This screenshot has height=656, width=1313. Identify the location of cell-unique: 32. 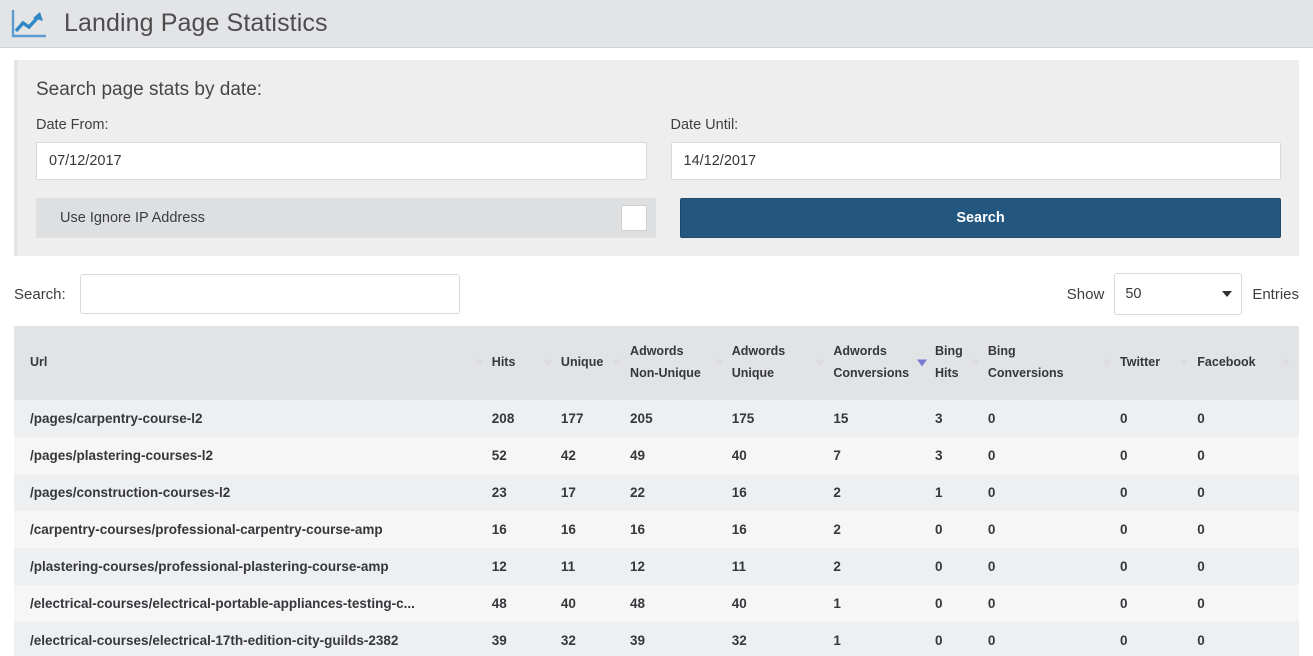
(595, 639).